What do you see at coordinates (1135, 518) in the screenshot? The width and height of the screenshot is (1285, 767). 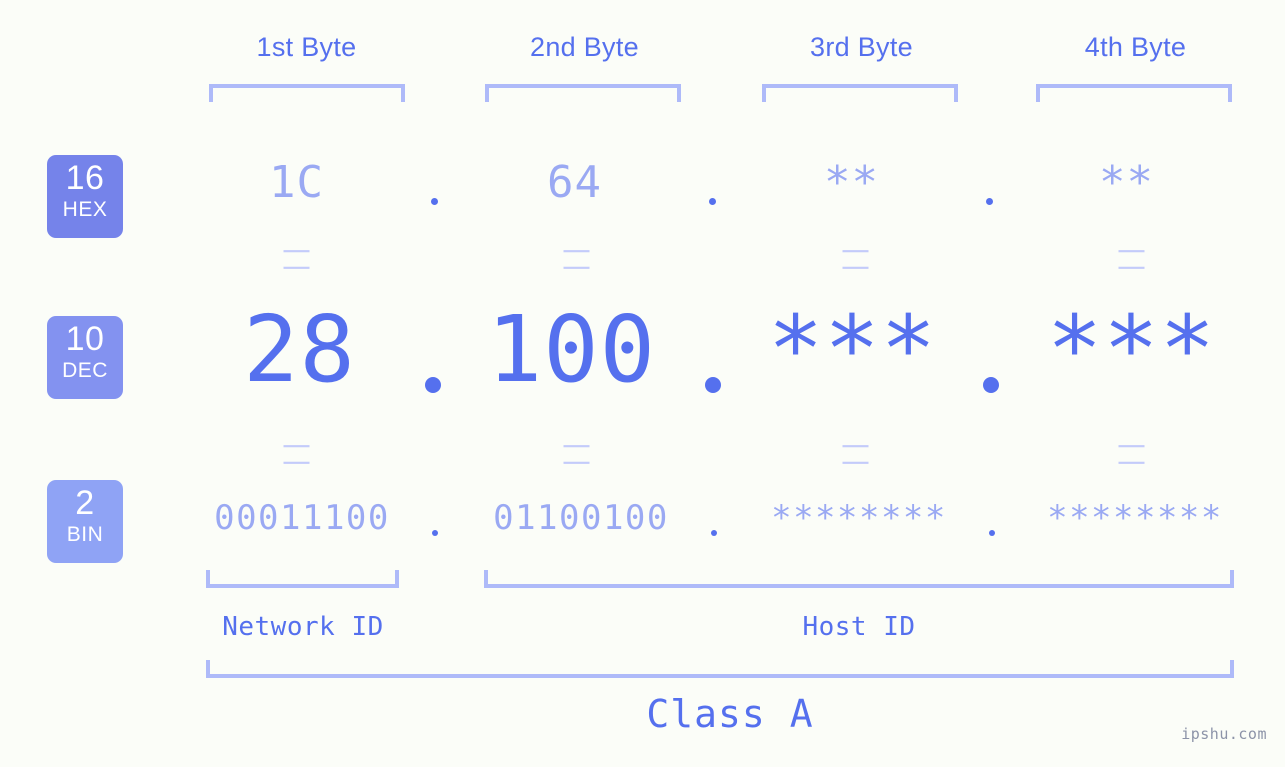 I see `bin-value-byte-4: ********` at bounding box center [1135, 518].